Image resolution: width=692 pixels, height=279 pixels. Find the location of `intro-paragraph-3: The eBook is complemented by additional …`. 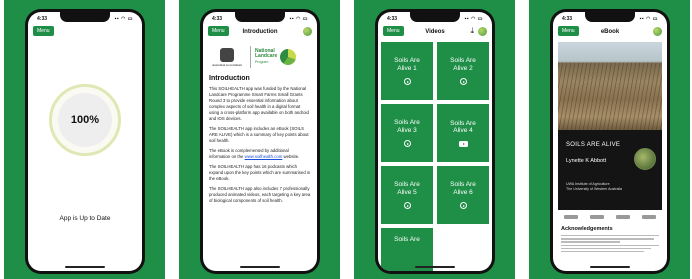

intro-paragraph-3: The eBook is complemented by additional … is located at coordinates (260, 154).